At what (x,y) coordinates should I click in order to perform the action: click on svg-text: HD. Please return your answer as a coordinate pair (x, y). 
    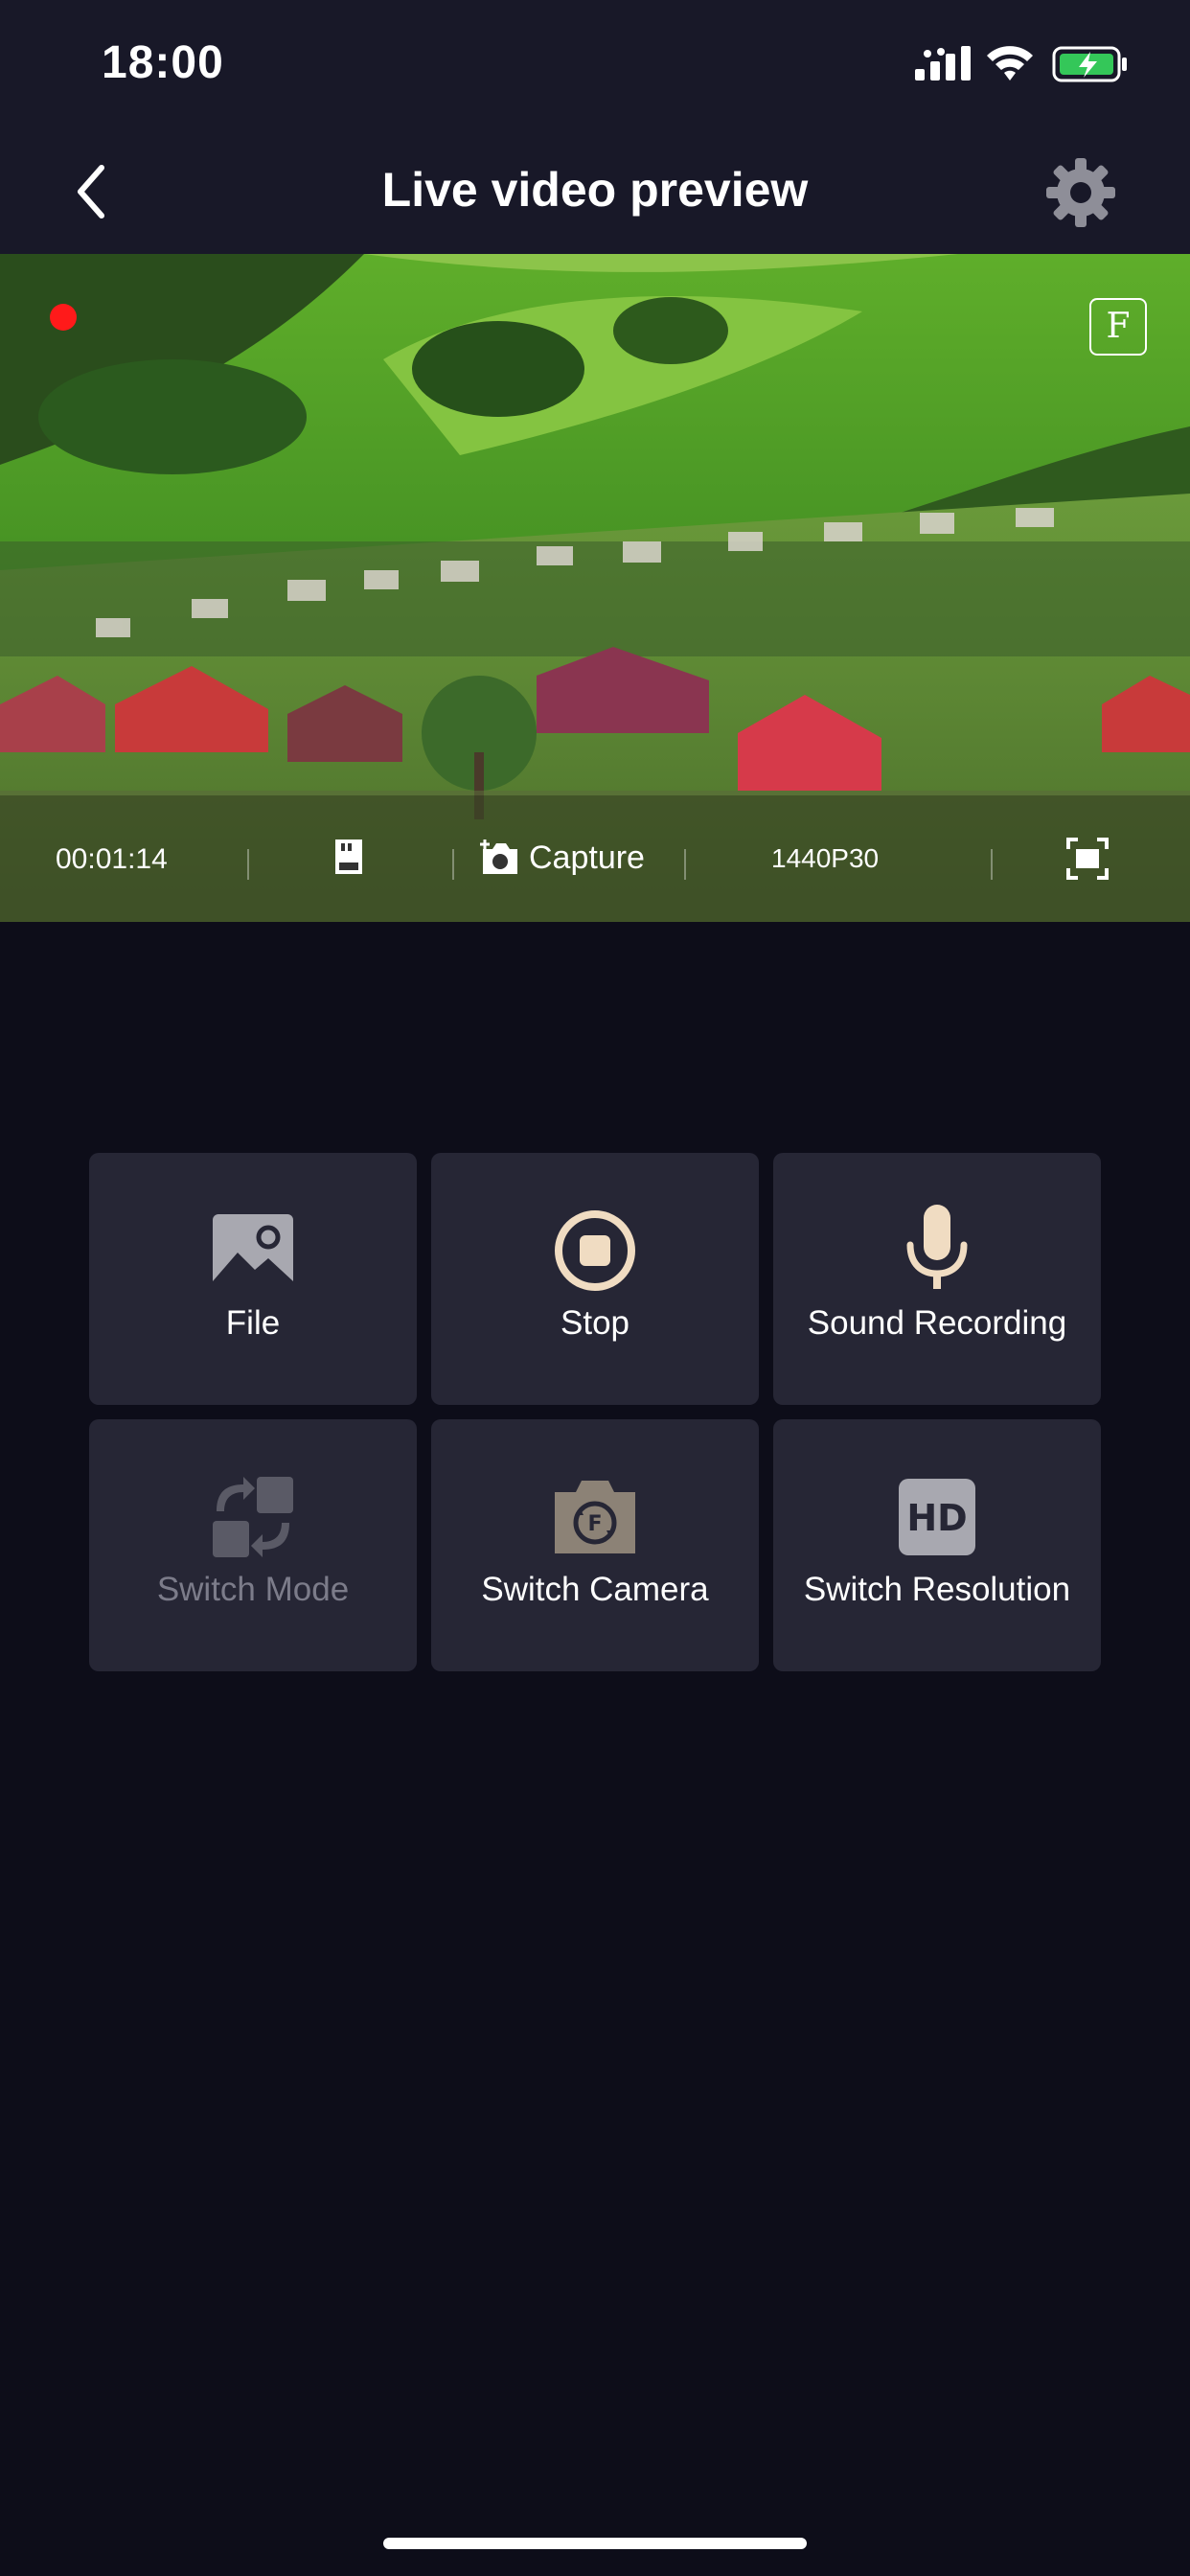
    Looking at the image, I should click on (936, 1518).